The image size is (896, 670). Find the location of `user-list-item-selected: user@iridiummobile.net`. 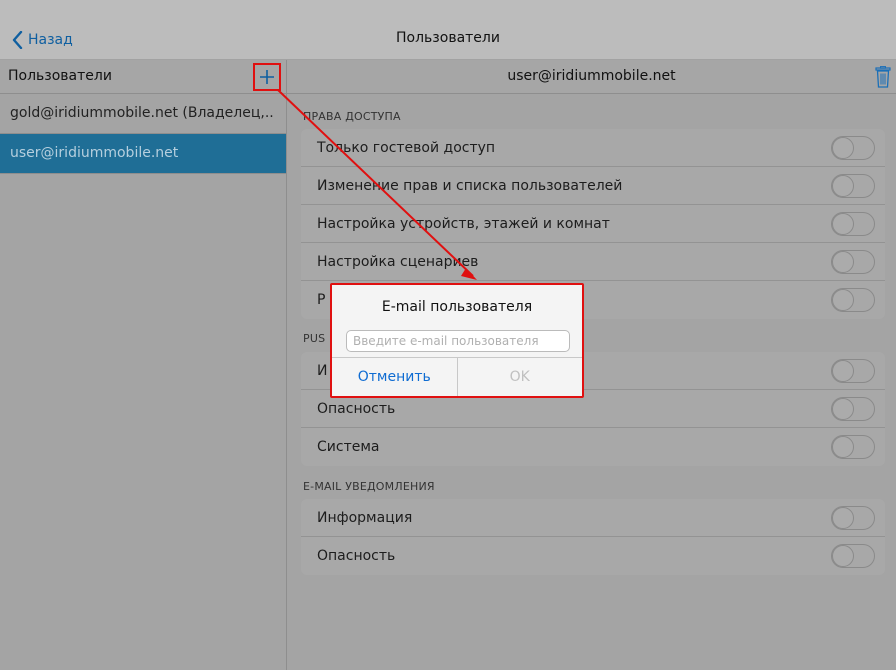

user-list-item-selected: user@iridiummobile.net is located at coordinates (143, 154).